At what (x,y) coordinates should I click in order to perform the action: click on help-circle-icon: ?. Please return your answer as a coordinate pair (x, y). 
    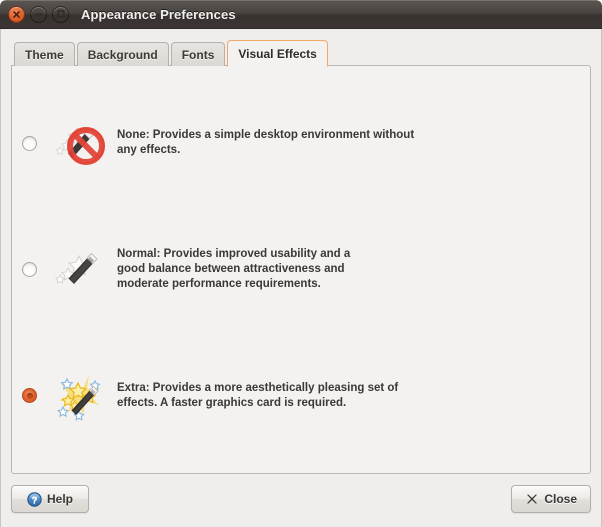
    Looking at the image, I should click on (34, 499).